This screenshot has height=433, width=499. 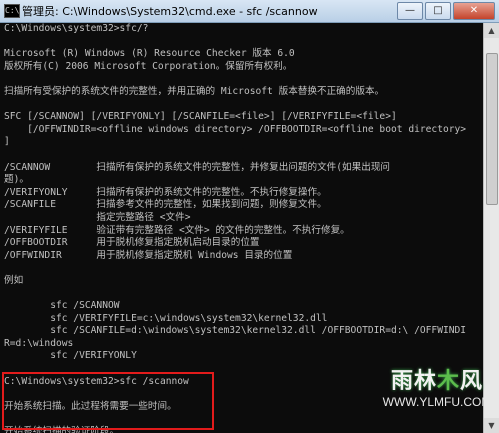 I want to click on console-line: 指定完整路径 <文件>, so click(x=97, y=217).